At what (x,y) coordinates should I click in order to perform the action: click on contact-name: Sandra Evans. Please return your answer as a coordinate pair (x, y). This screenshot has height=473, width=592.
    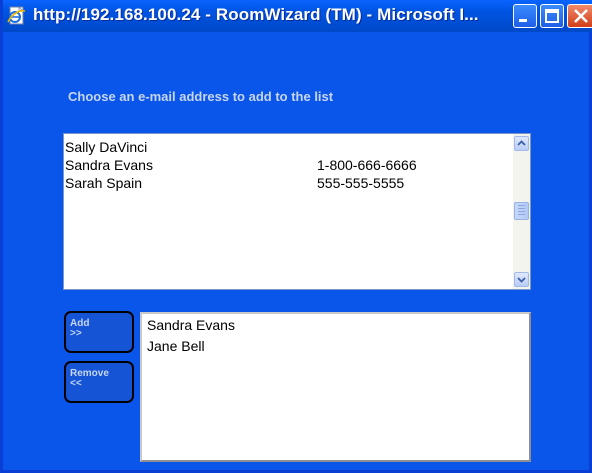
    Looking at the image, I should click on (109, 165).